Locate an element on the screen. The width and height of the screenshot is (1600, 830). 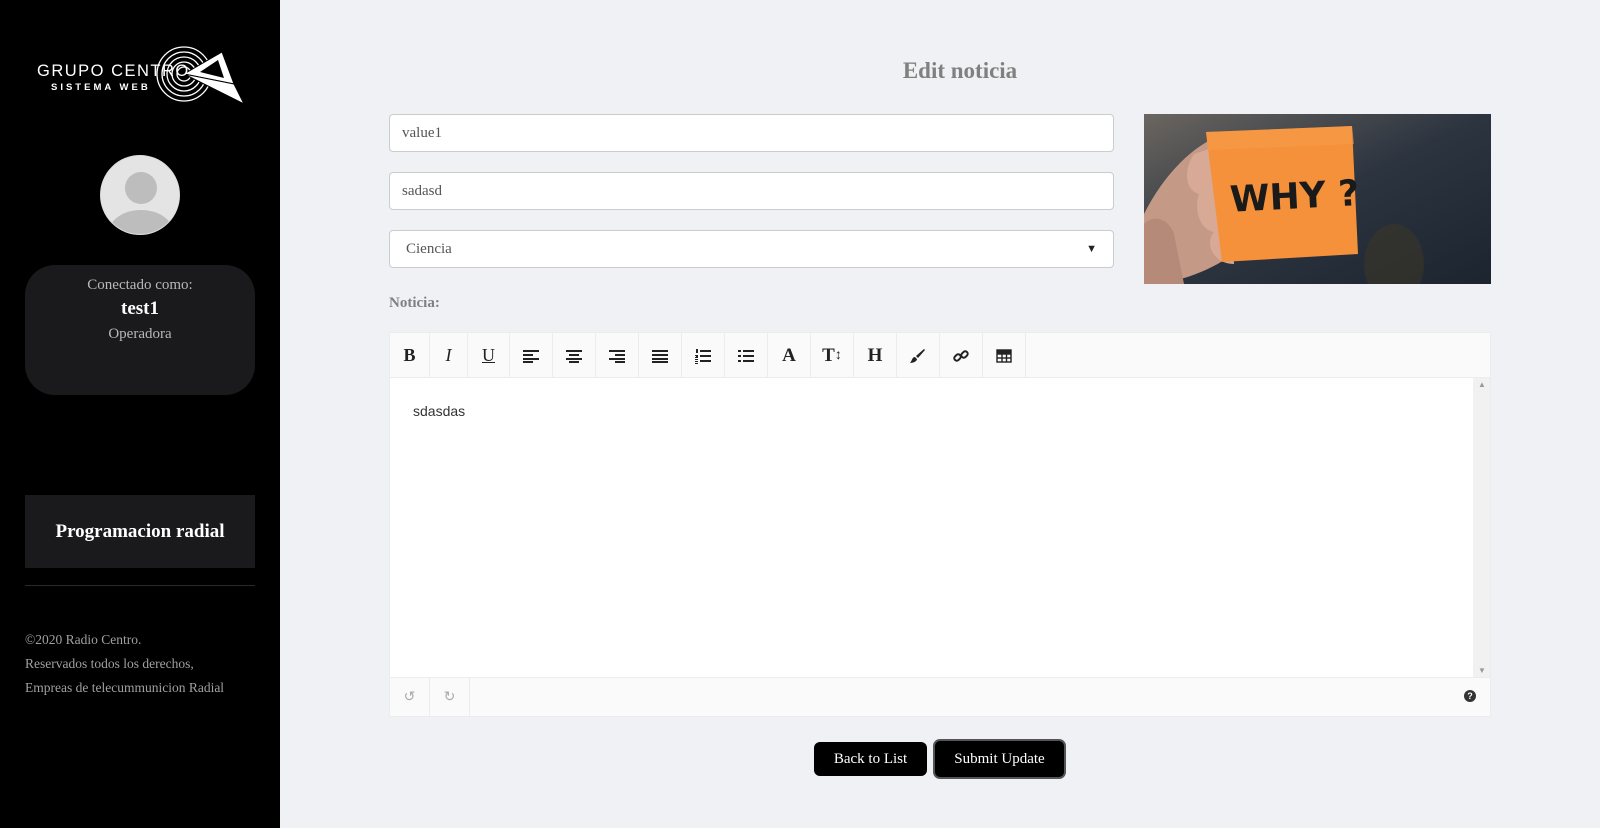
footer-company: Empreas de telecummunicion Radial is located at coordinates (125, 687).